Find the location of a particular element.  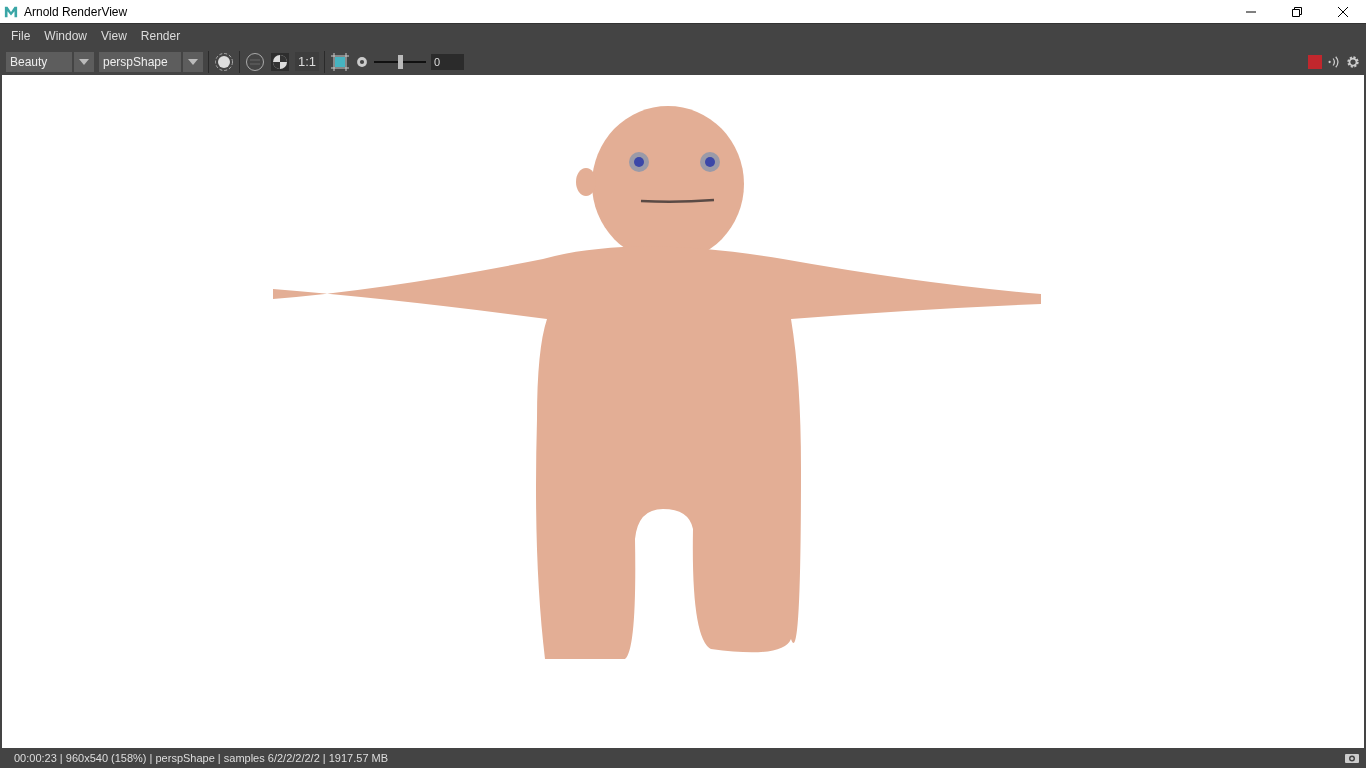

camera-dropdown: perspShape is located at coordinates (151, 61).